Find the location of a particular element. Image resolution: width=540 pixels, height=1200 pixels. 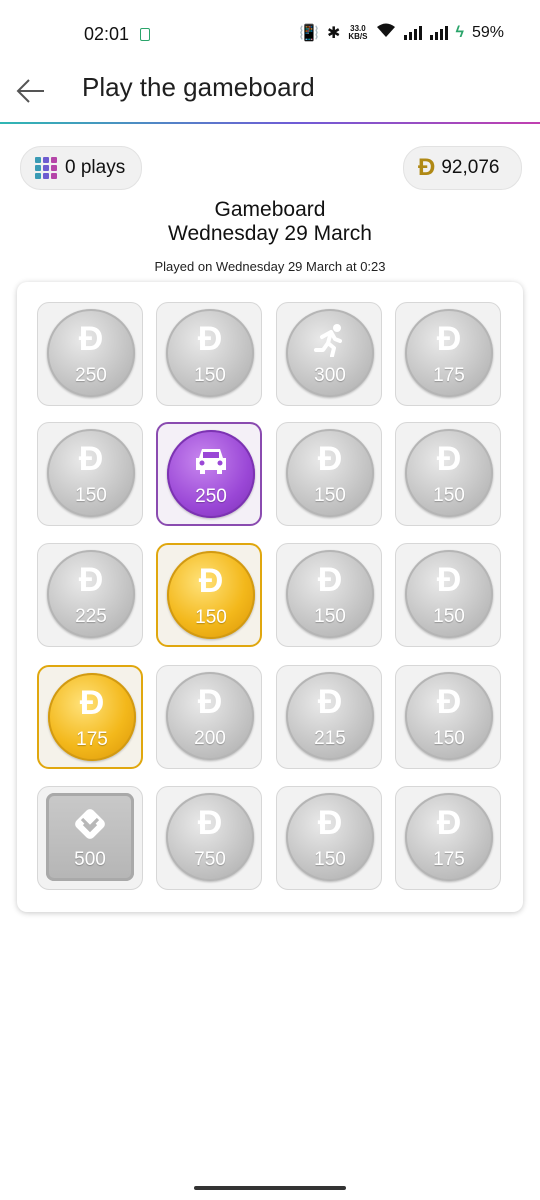

network-speed: 33.0 KB/S is located at coordinates (358, 32).